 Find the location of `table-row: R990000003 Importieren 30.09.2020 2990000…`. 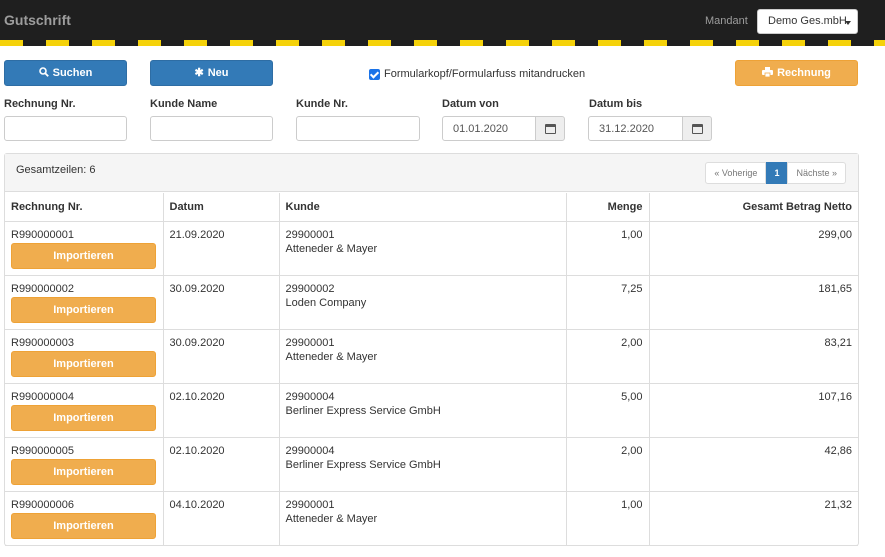

table-row: R990000003 Importieren 30.09.2020 2990000… is located at coordinates (431, 356).